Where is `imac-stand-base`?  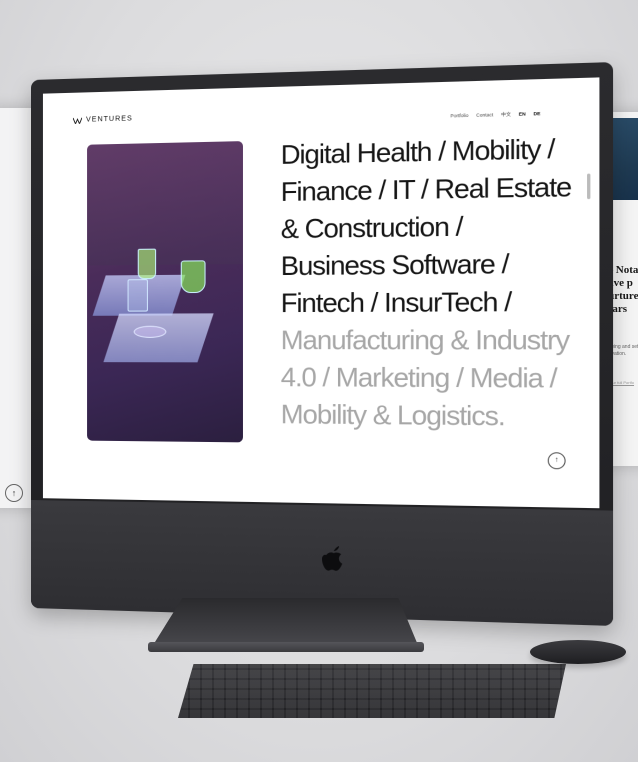
imac-stand-base is located at coordinates (286, 647).